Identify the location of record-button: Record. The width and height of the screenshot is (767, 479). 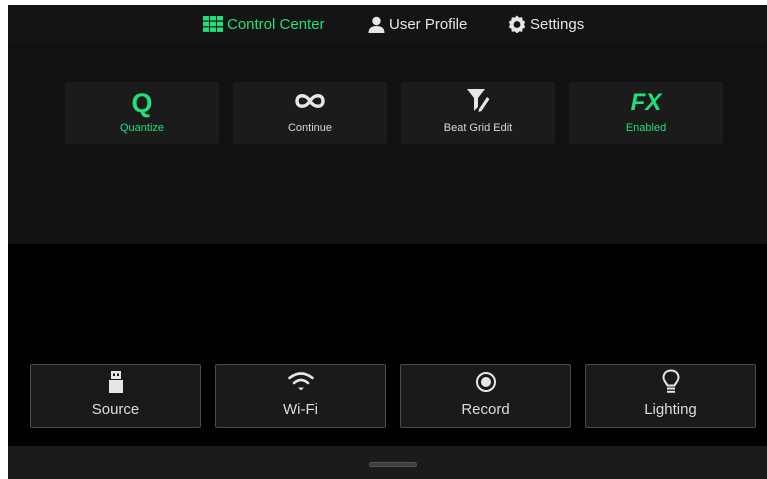
(485, 396).